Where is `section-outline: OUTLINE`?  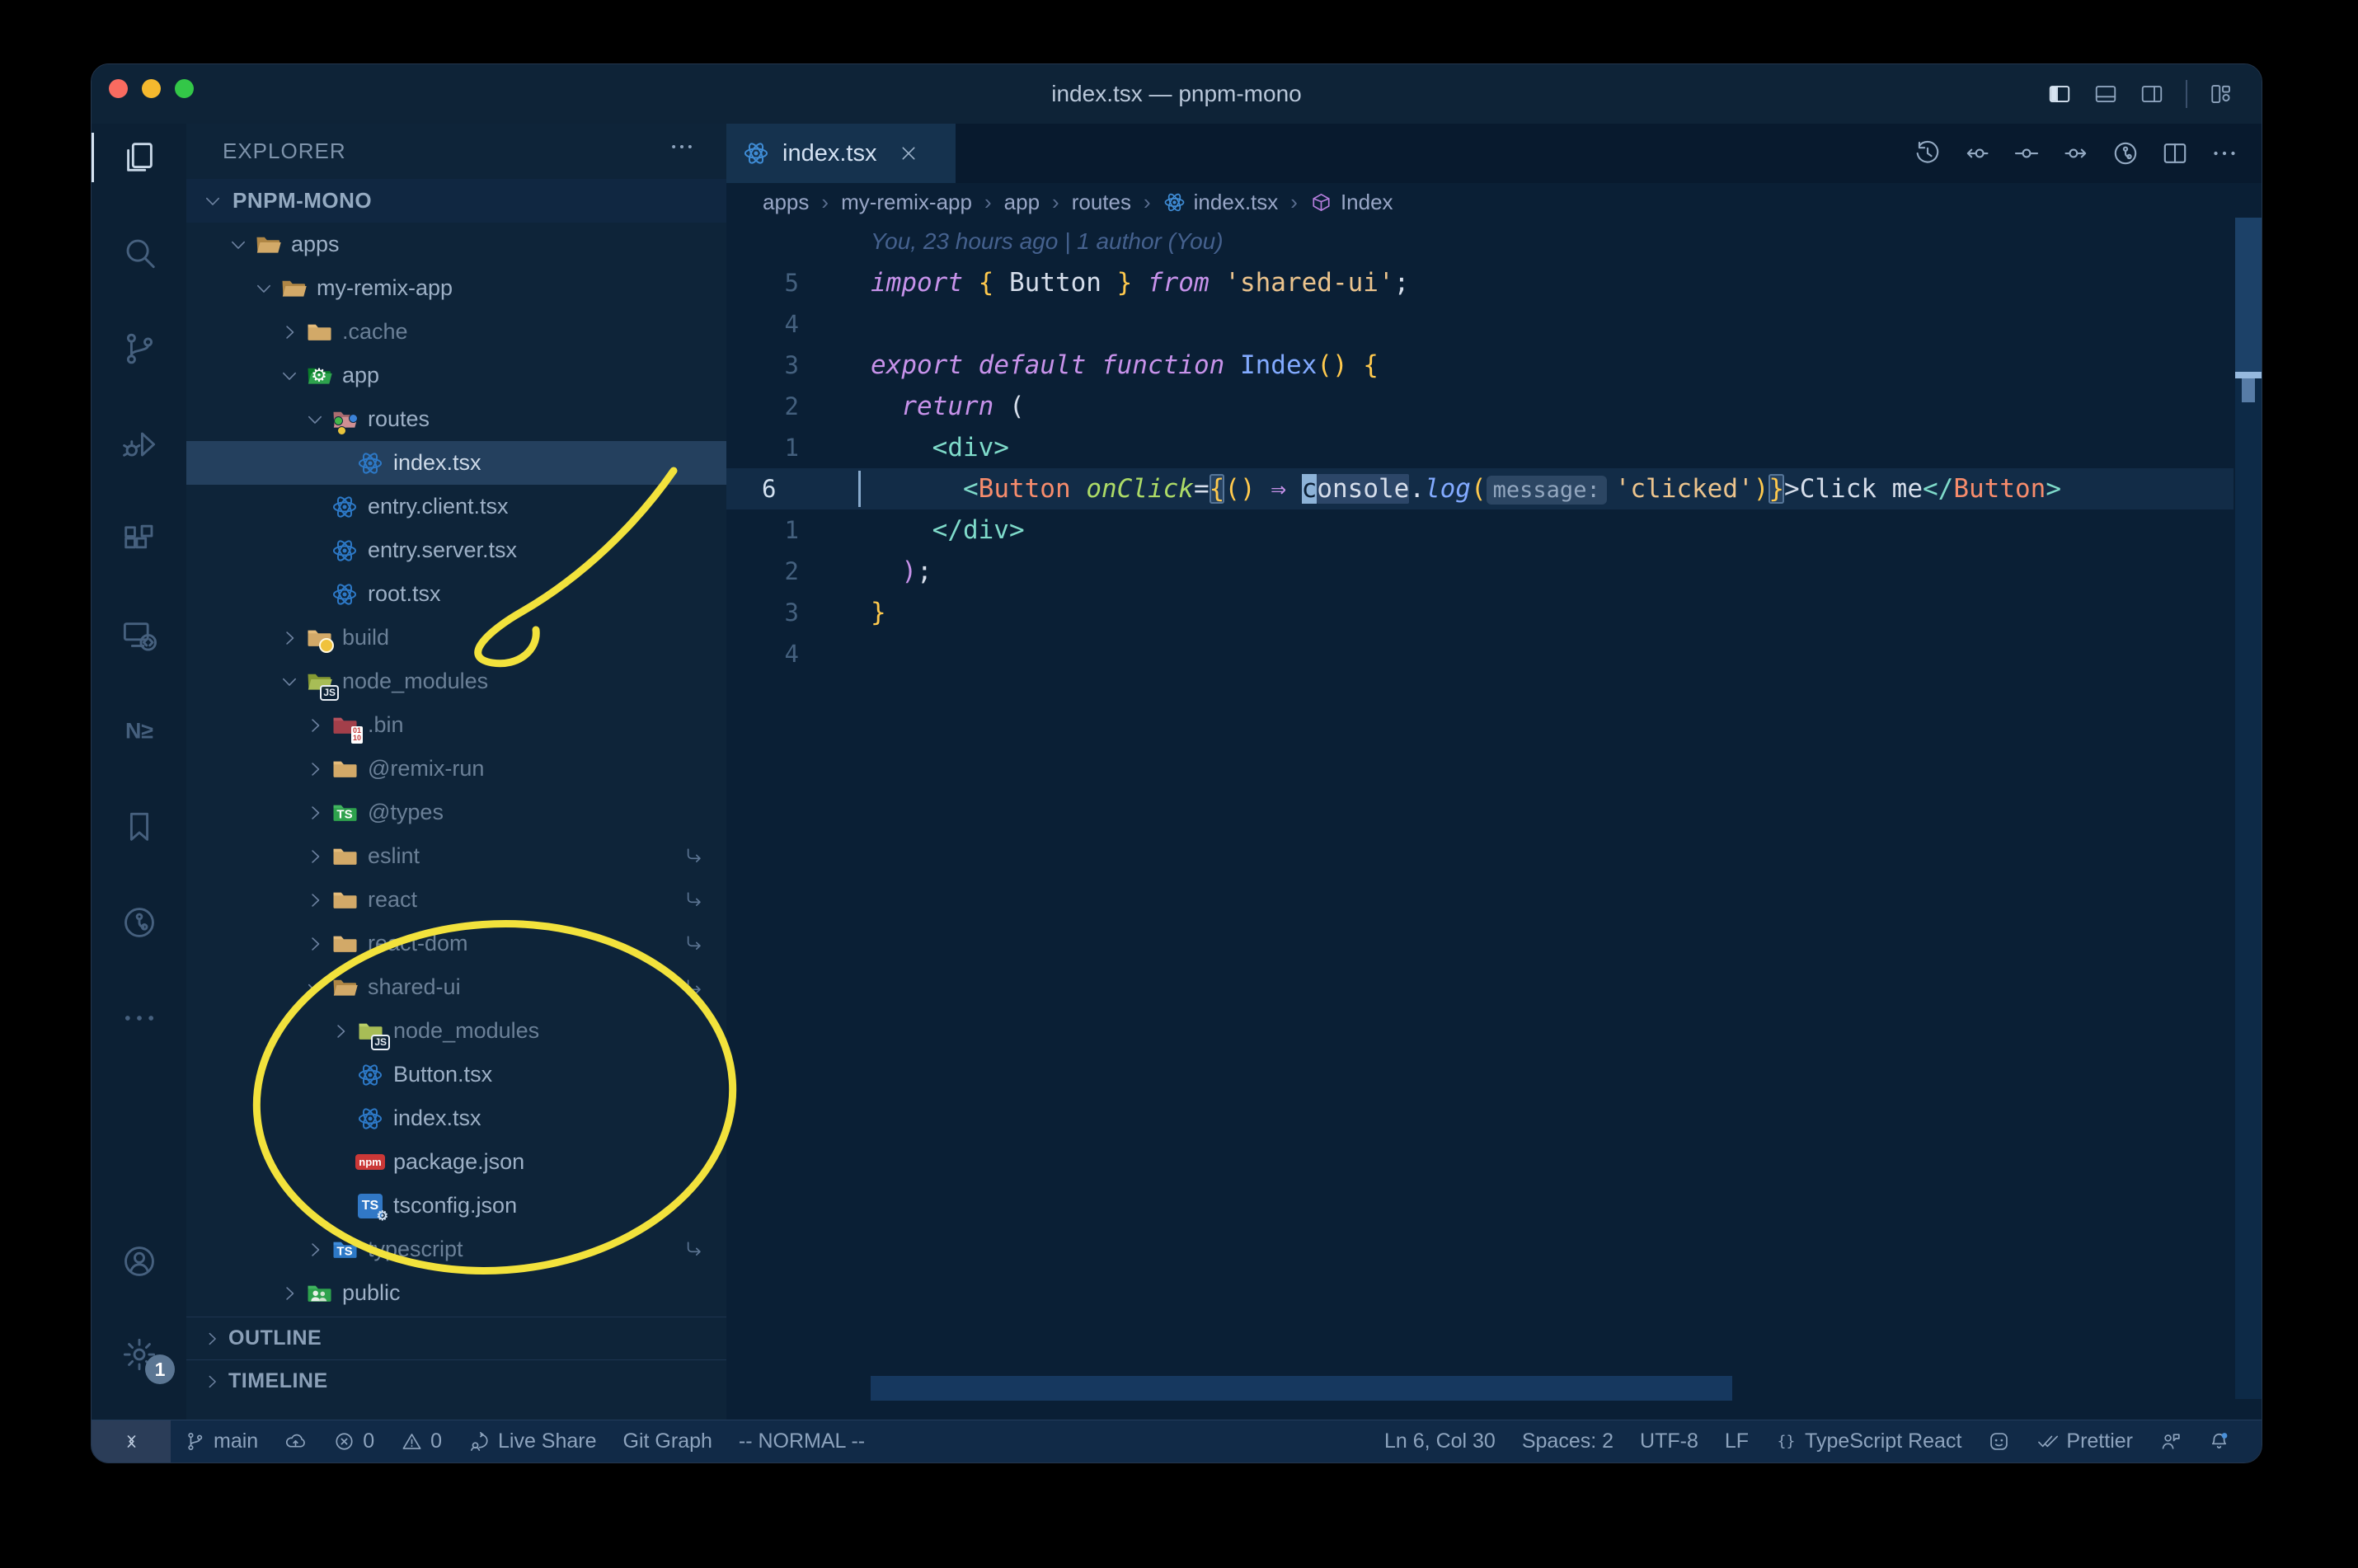
section-outline: OUTLINE is located at coordinates (456, 1338).